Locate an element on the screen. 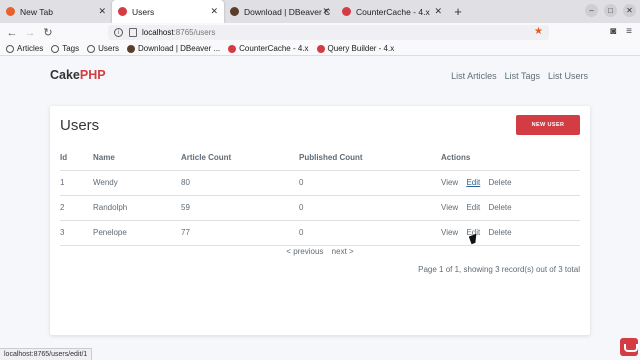 This screenshot has height=360, width=640. link-status-bar: localhost:8765/users/edit/1 is located at coordinates (46, 354).